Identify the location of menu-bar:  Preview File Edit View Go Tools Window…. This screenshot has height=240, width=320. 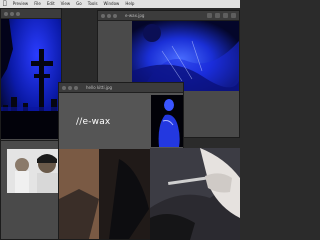
(120, 4).